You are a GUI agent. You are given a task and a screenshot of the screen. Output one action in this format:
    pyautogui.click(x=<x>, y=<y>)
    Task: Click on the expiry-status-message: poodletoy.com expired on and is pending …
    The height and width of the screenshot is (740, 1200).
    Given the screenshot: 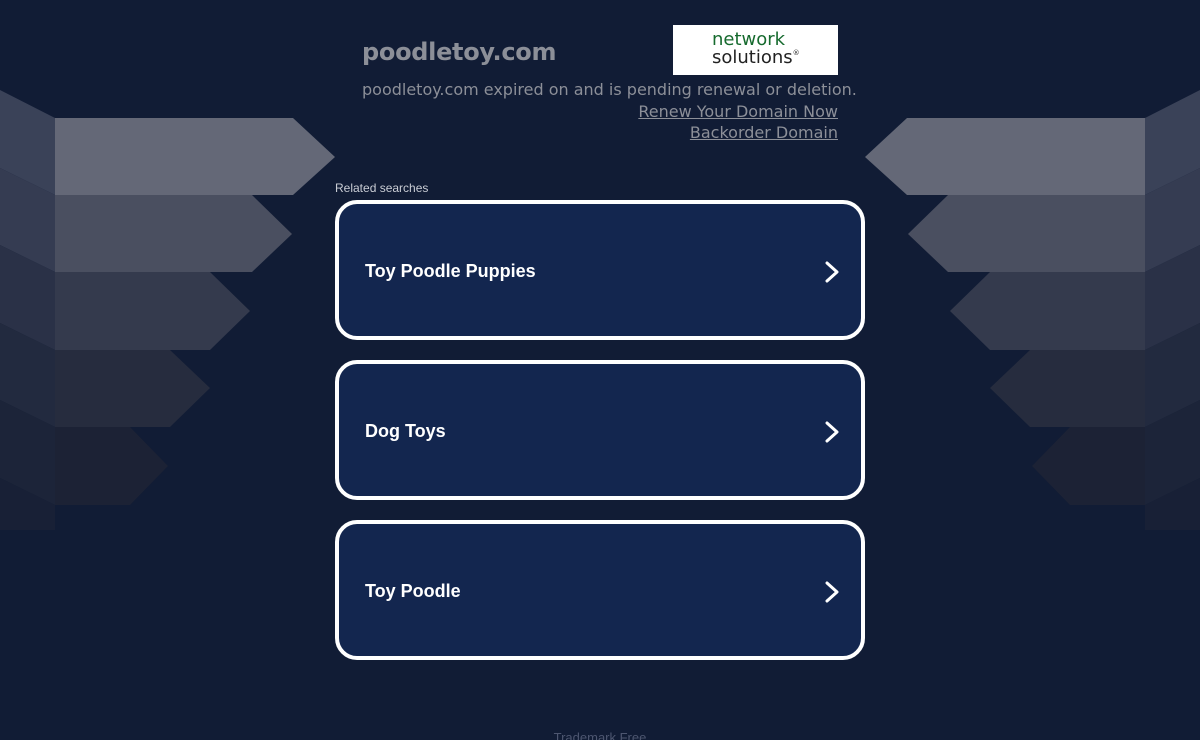 What is the action you would take?
    pyautogui.click(x=609, y=89)
    